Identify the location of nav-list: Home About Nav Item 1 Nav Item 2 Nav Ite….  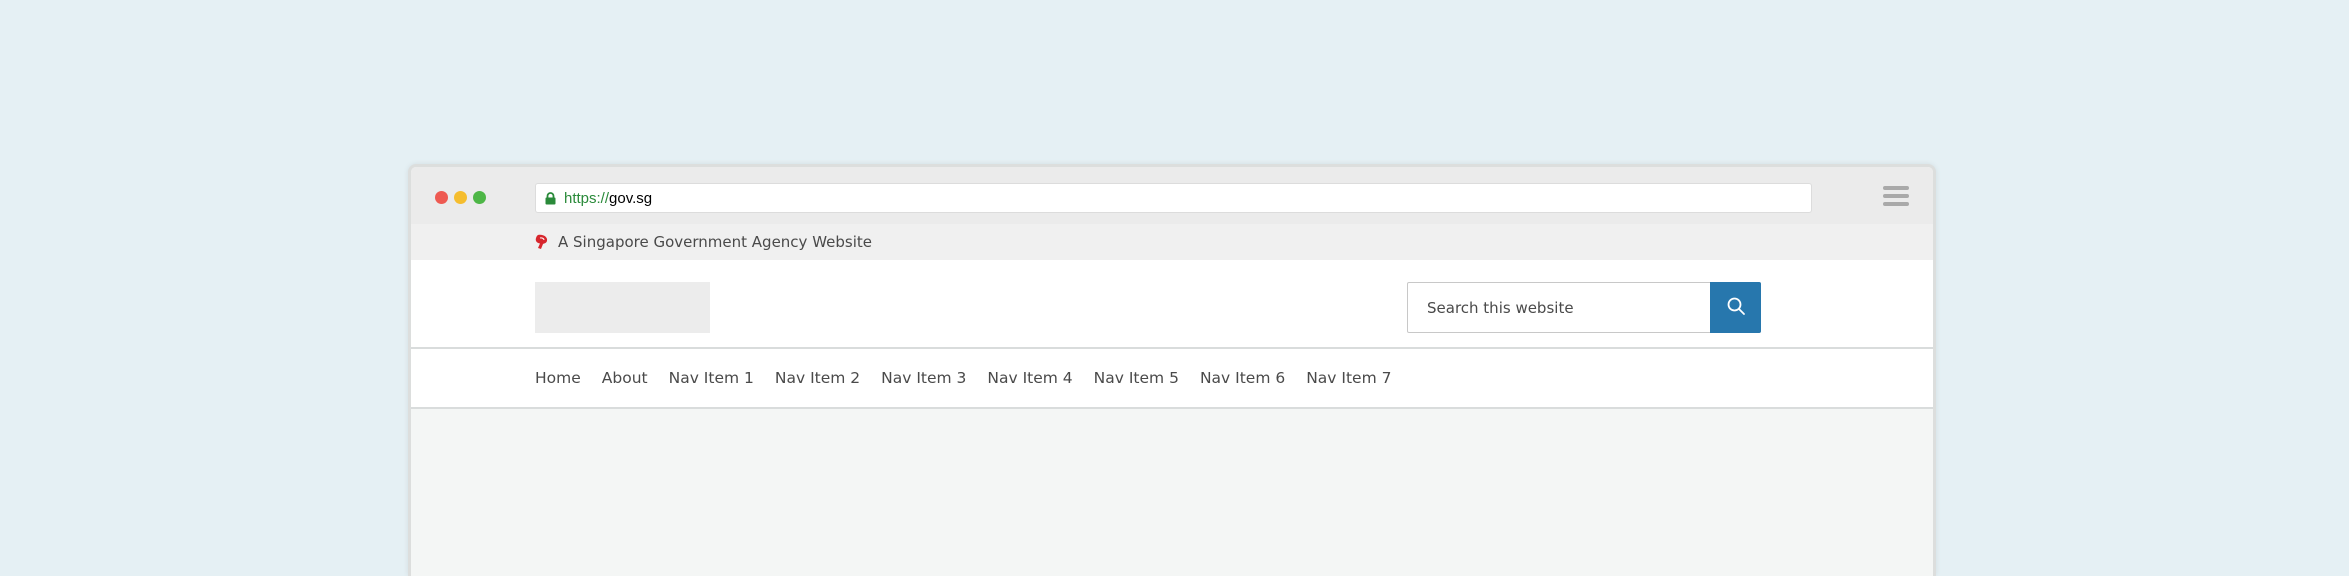
(973, 378).